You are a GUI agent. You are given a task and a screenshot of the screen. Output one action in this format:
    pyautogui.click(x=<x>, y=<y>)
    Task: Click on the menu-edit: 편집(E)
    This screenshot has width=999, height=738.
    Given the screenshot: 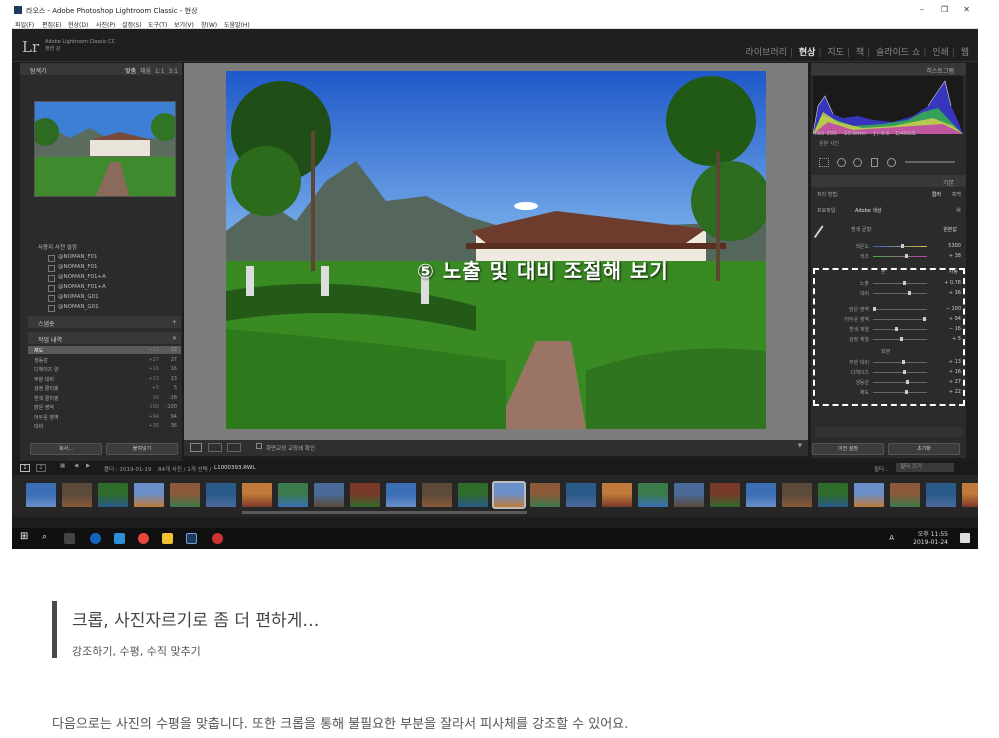 What is the action you would take?
    pyautogui.click(x=52, y=24)
    